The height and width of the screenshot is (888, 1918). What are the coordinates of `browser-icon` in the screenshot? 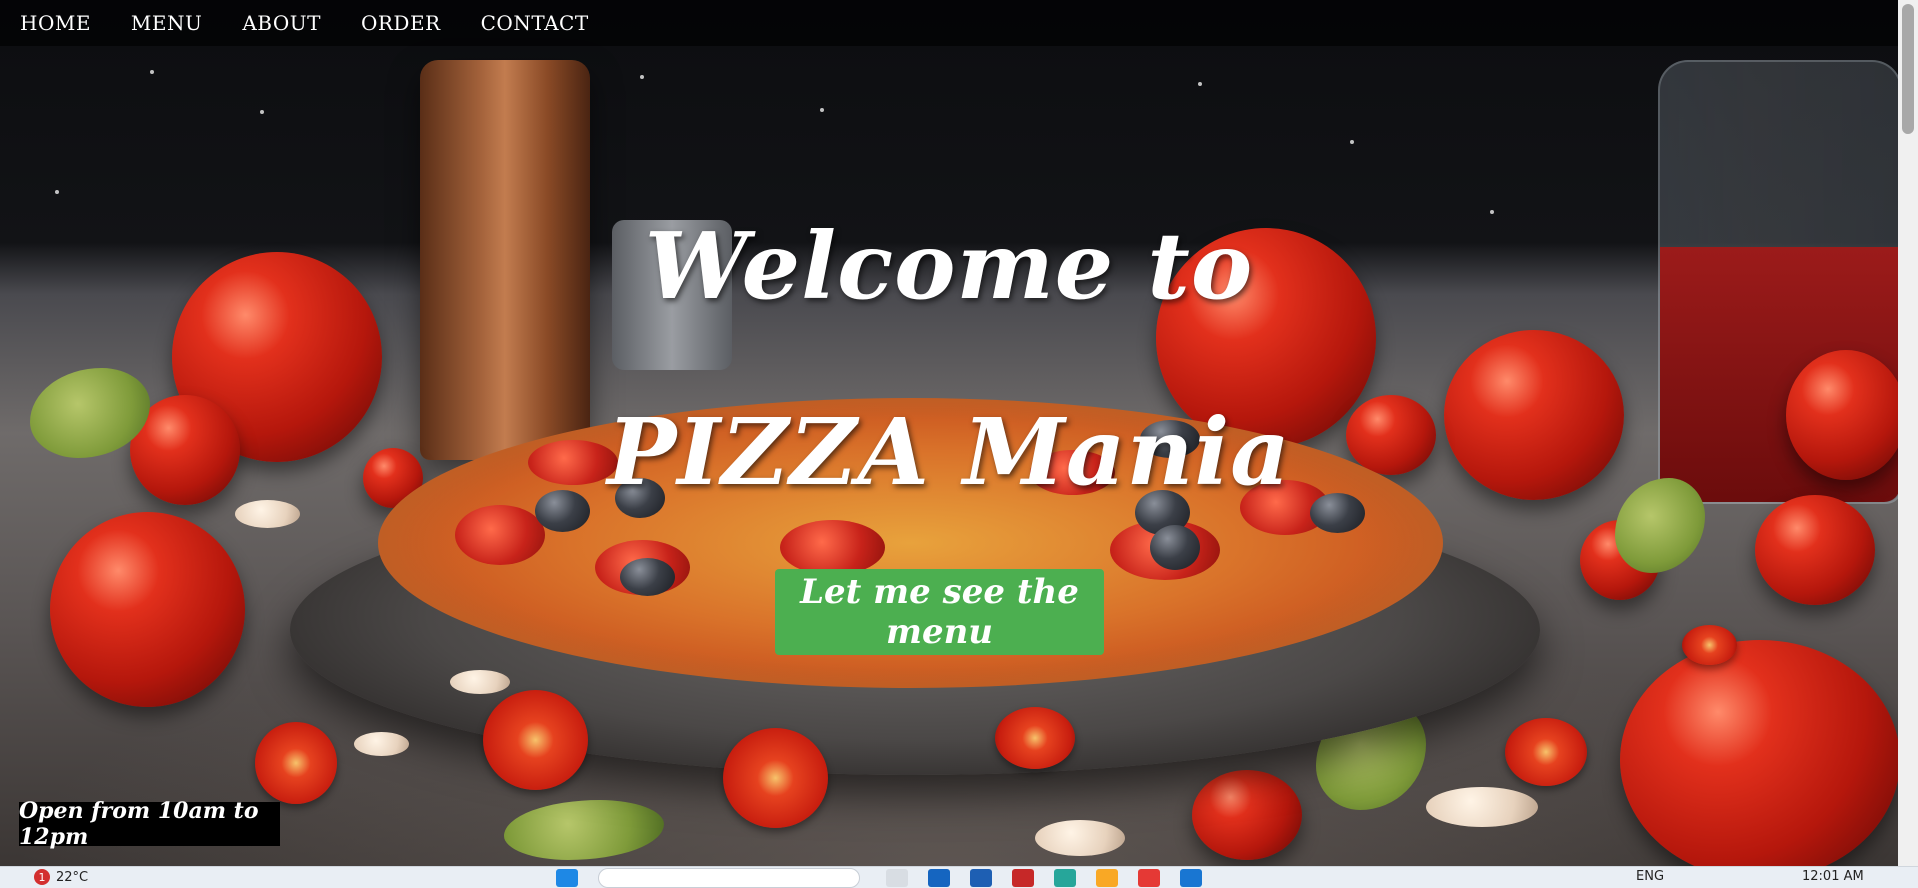 It's located at (1065, 878).